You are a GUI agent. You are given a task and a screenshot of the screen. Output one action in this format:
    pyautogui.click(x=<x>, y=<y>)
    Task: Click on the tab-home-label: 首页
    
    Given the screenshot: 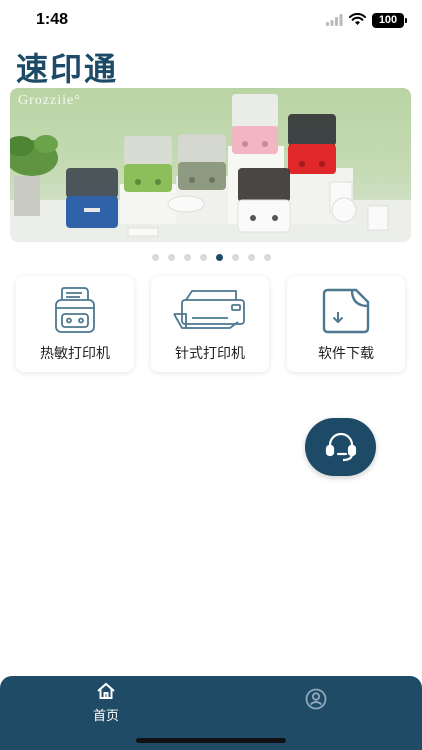 What is the action you would take?
    pyautogui.click(x=105, y=716)
    